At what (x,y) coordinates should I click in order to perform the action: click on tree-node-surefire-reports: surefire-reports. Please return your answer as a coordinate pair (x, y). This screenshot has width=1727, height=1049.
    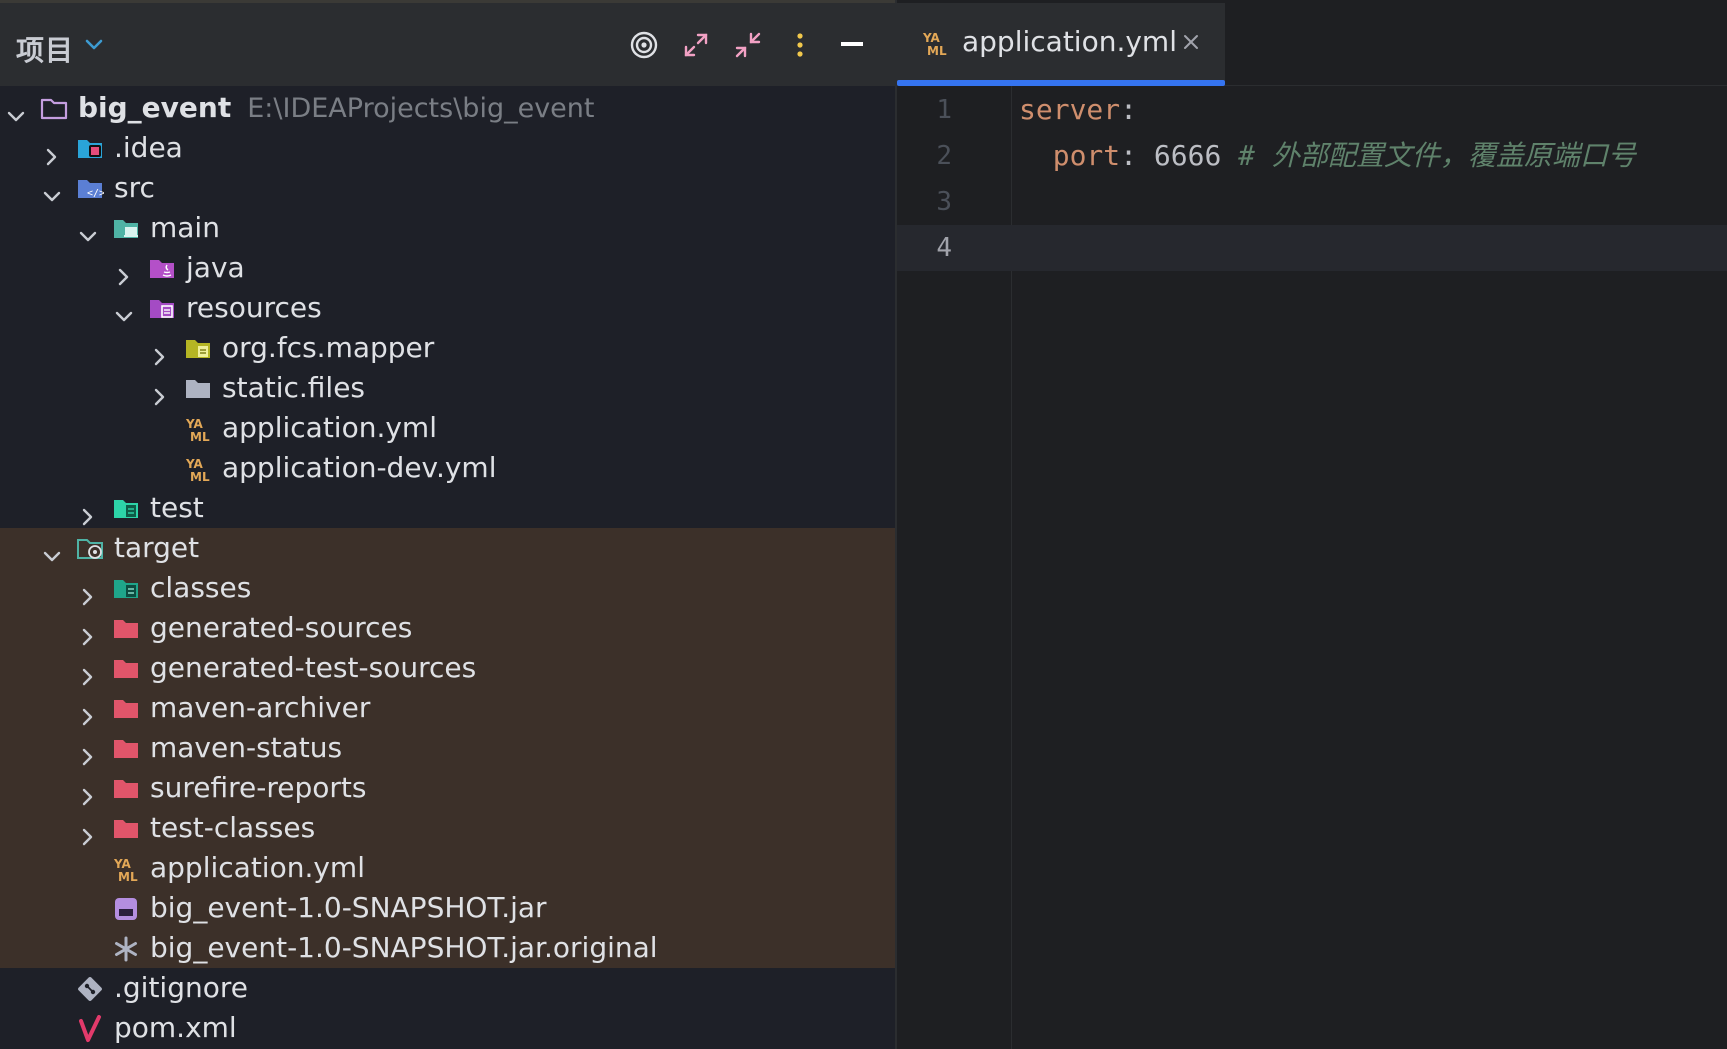
    Looking at the image, I should click on (447, 788).